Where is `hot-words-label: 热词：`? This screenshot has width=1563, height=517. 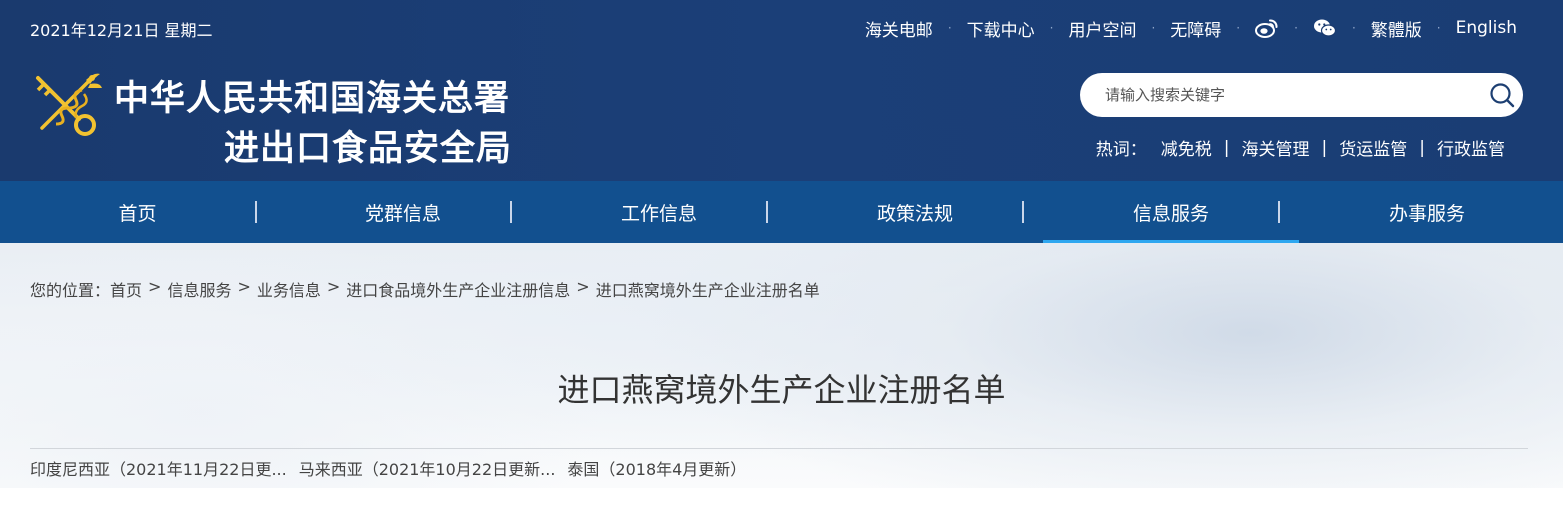
hot-words-label: 热词： is located at coordinates (1121, 150).